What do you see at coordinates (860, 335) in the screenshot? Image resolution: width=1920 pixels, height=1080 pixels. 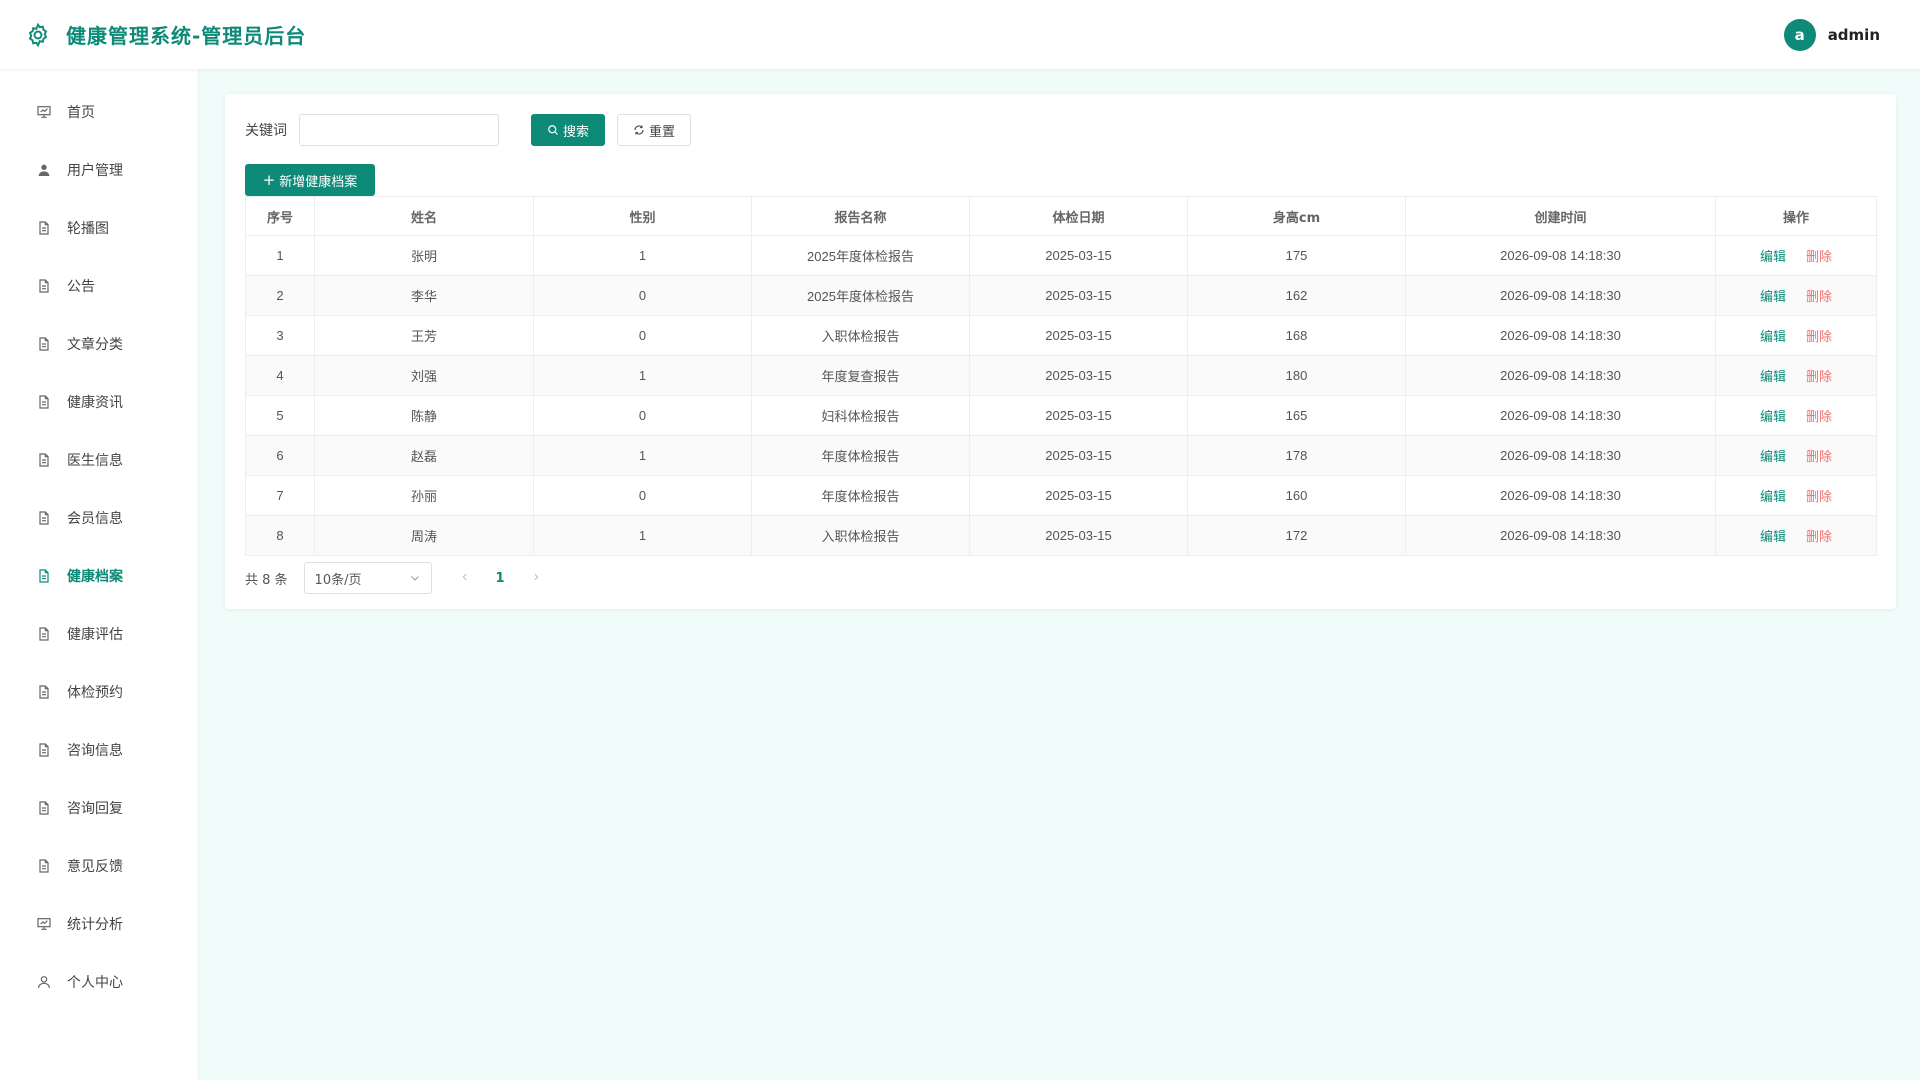 I see `table-cell: 入职体检报告` at bounding box center [860, 335].